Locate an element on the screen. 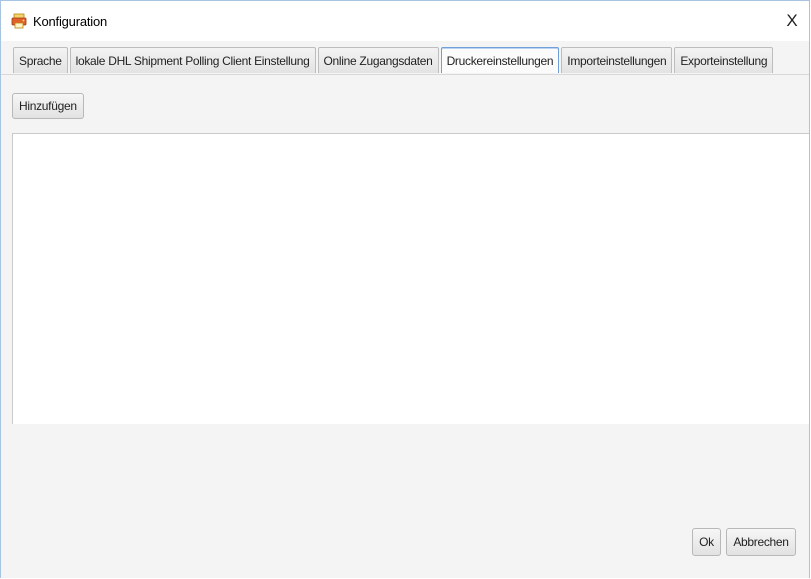 The width and height of the screenshot is (811, 579). cancel-button: Abbrechen is located at coordinates (761, 542).